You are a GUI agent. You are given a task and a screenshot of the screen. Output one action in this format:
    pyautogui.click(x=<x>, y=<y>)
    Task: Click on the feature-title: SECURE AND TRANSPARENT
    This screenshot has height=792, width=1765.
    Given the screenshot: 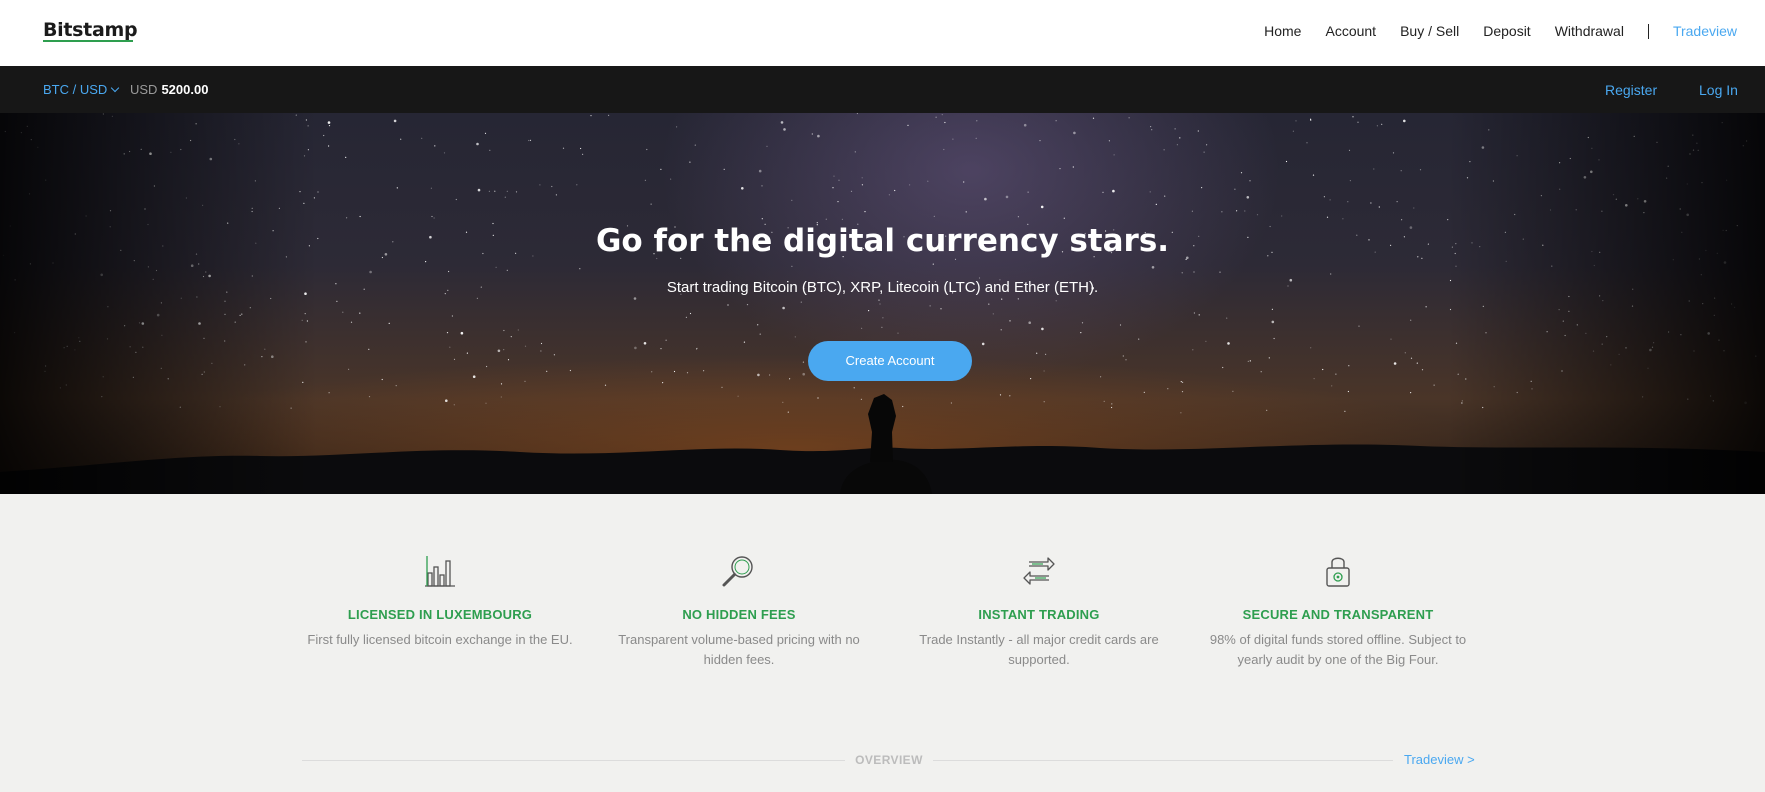 What is the action you would take?
    pyautogui.click(x=1338, y=614)
    